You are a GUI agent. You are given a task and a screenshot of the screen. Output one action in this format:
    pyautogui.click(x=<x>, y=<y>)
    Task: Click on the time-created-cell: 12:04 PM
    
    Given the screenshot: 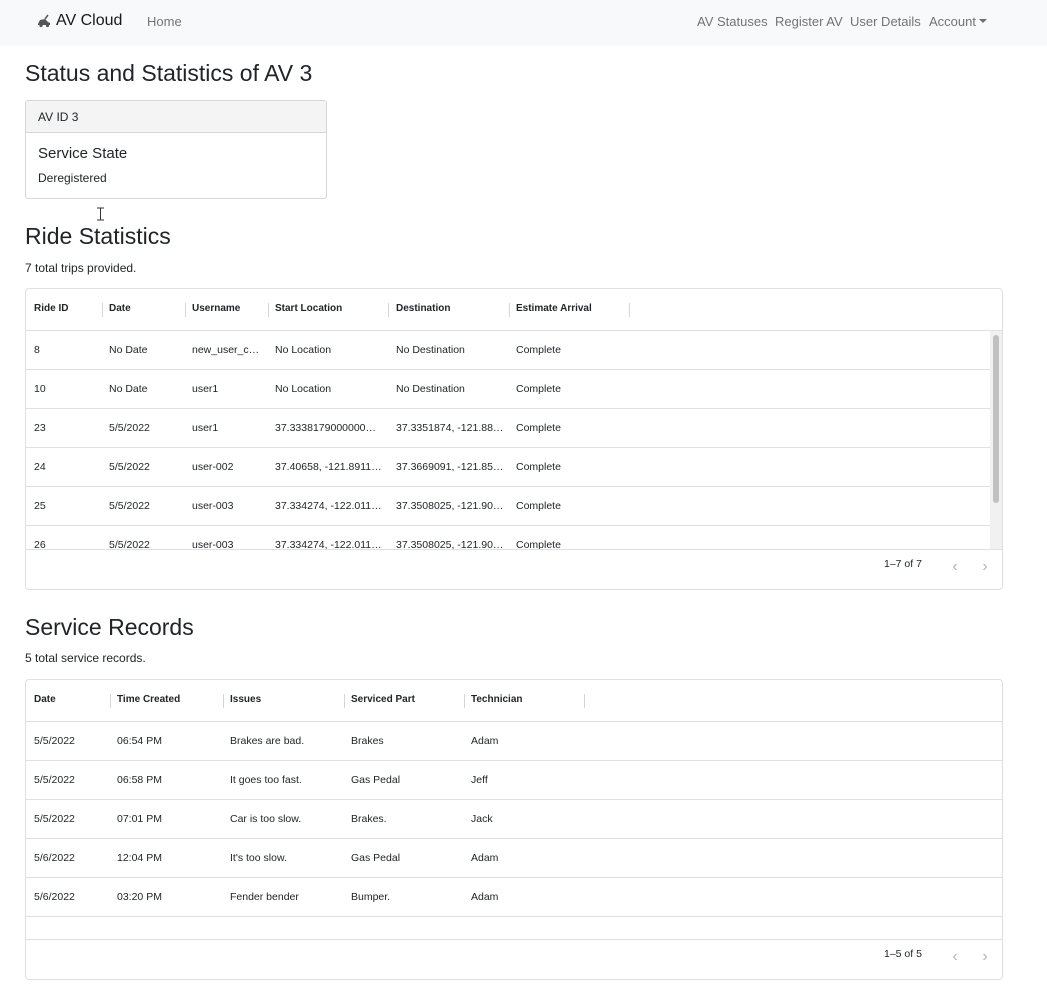 What is the action you would take?
    pyautogui.click(x=139, y=858)
    